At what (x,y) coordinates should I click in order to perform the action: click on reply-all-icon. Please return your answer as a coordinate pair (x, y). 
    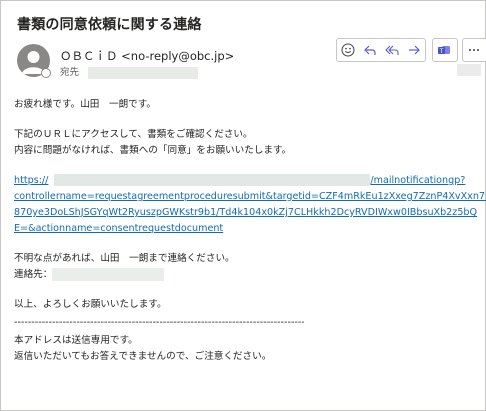
    Looking at the image, I should click on (392, 50).